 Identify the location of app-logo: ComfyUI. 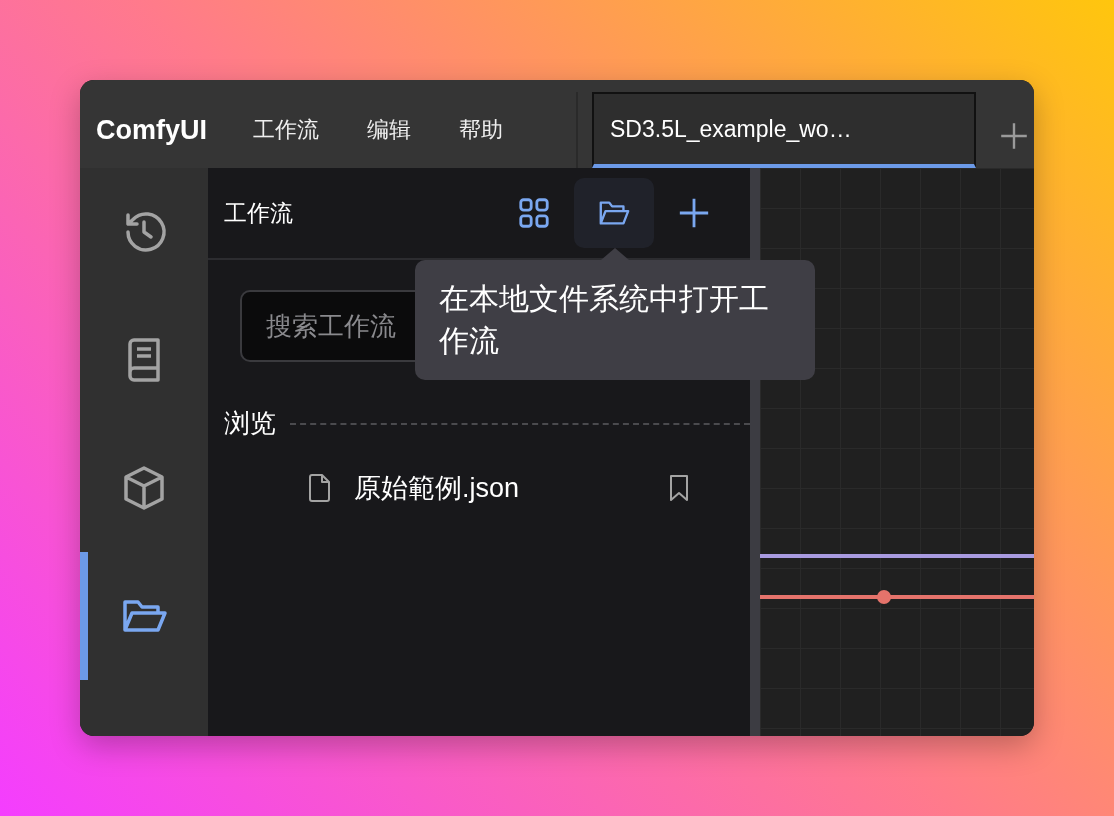
(151, 130).